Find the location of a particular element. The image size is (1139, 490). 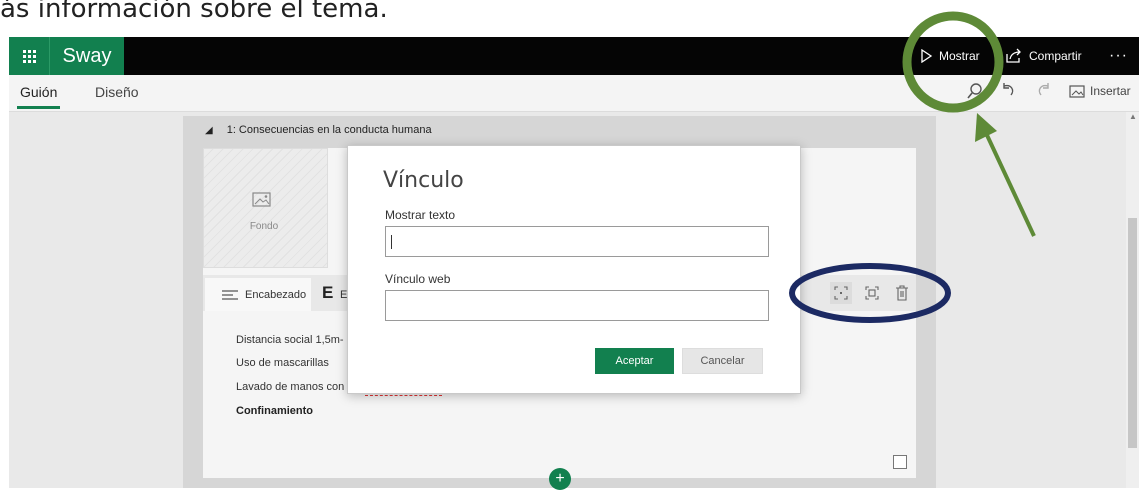

green-annotation-arrow-shaft is located at coordinates (1010, 184).